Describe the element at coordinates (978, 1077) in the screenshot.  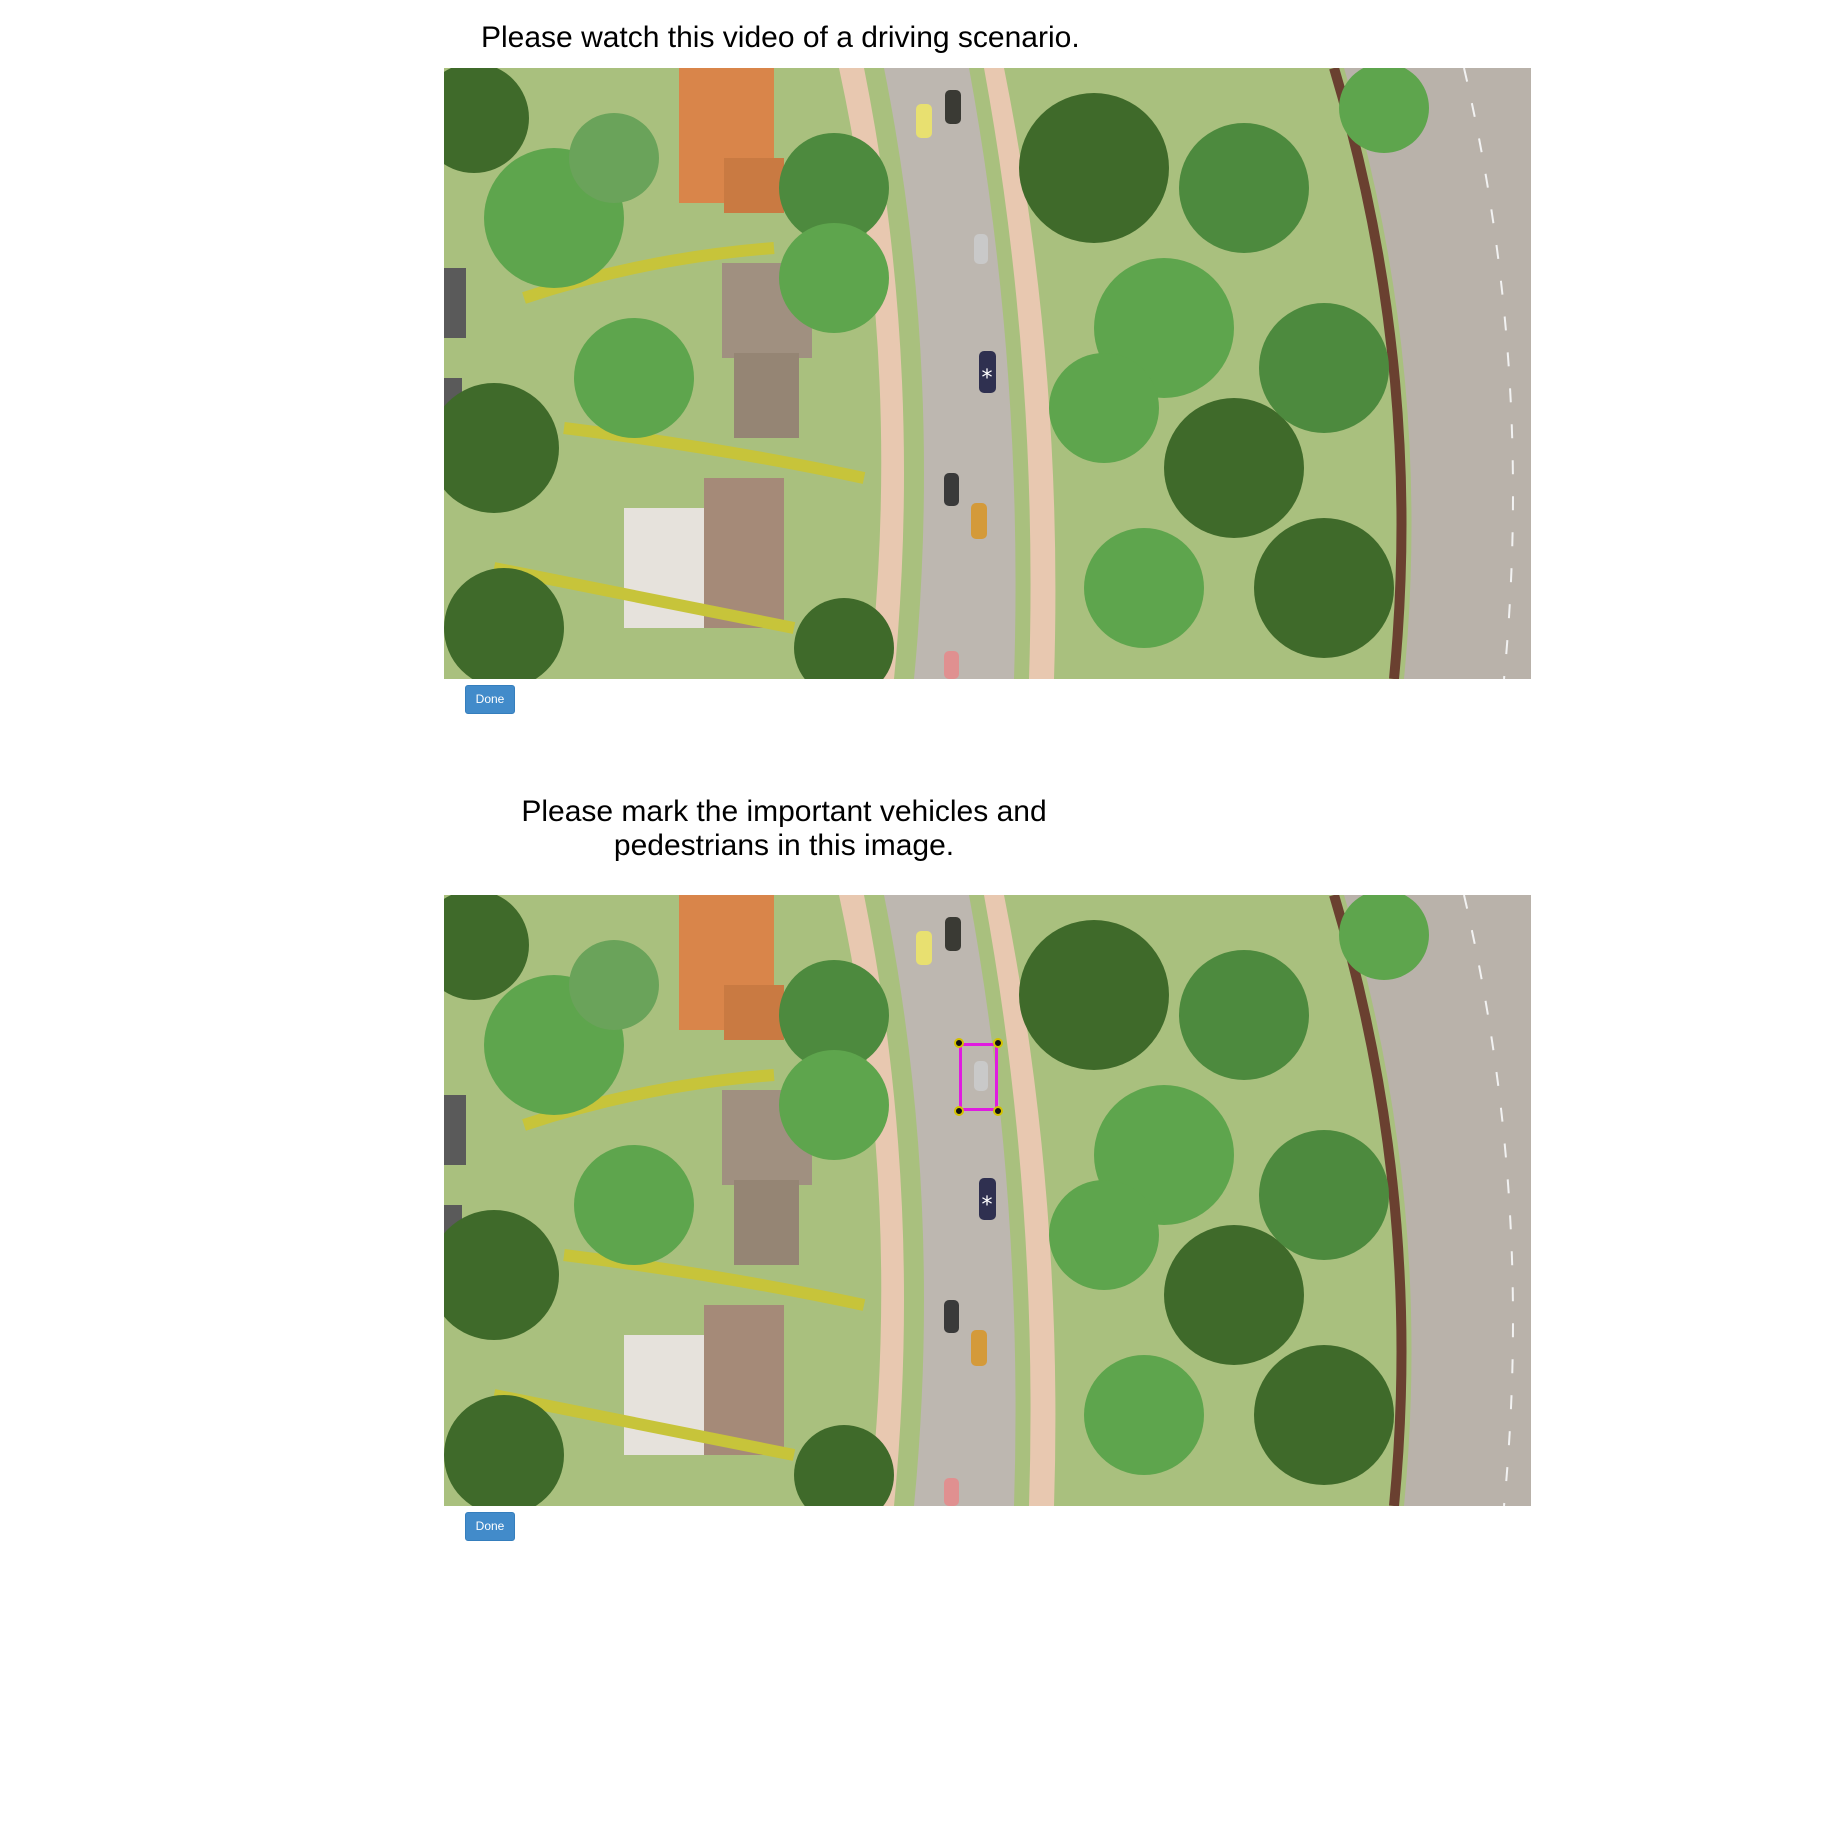
I see `vehicle-bounding-box` at that location.